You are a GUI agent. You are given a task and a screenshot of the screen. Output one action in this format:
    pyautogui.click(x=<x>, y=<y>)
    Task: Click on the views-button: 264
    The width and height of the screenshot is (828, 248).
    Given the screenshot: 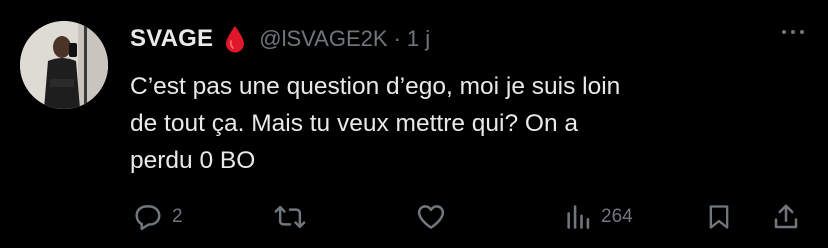 What is the action you would take?
    pyautogui.click(x=598, y=217)
    